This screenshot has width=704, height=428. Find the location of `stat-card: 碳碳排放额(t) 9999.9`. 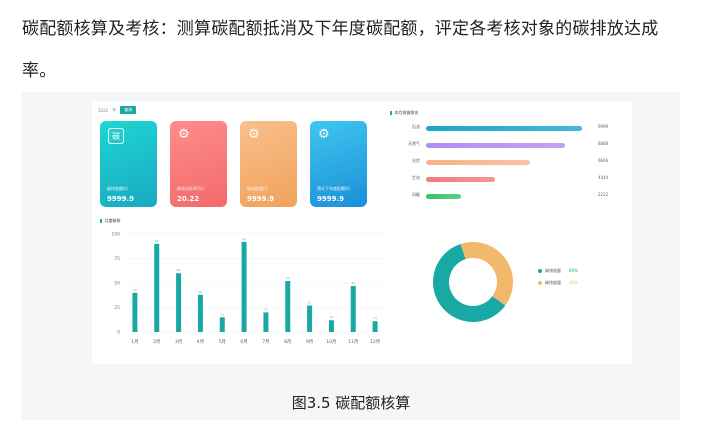

stat-card: 碳碳排放额(t) 9999.9 is located at coordinates (128, 164).